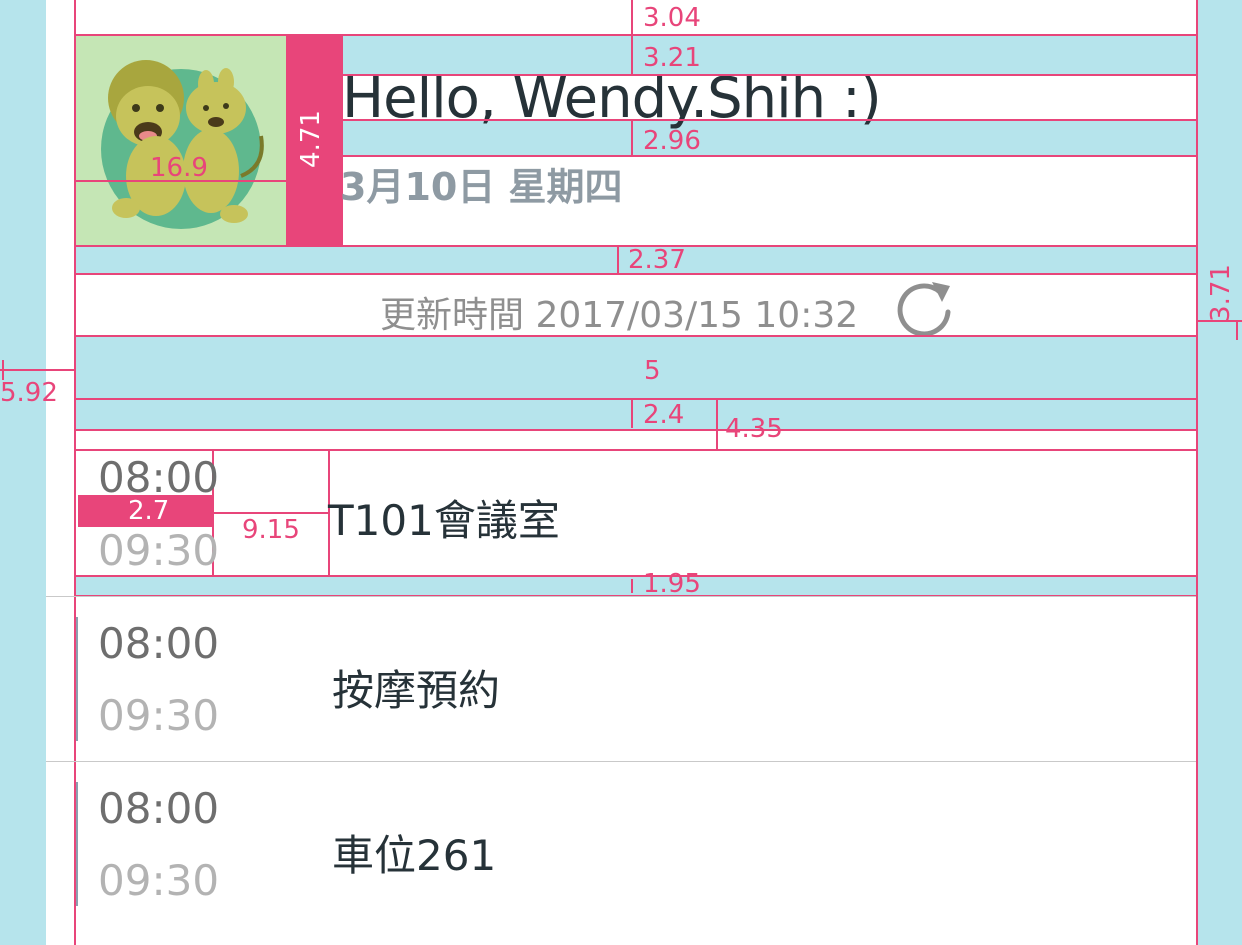 The height and width of the screenshot is (945, 1242). What do you see at coordinates (652, 371) in the screenshot?
I see `measure-section-gap: 5` at bounding box center [652, 371].